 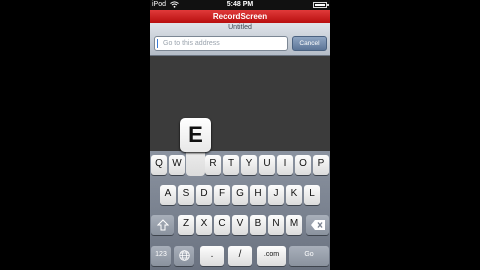 I want to click on shift-arrow-icon, so click(x=162, y=226).